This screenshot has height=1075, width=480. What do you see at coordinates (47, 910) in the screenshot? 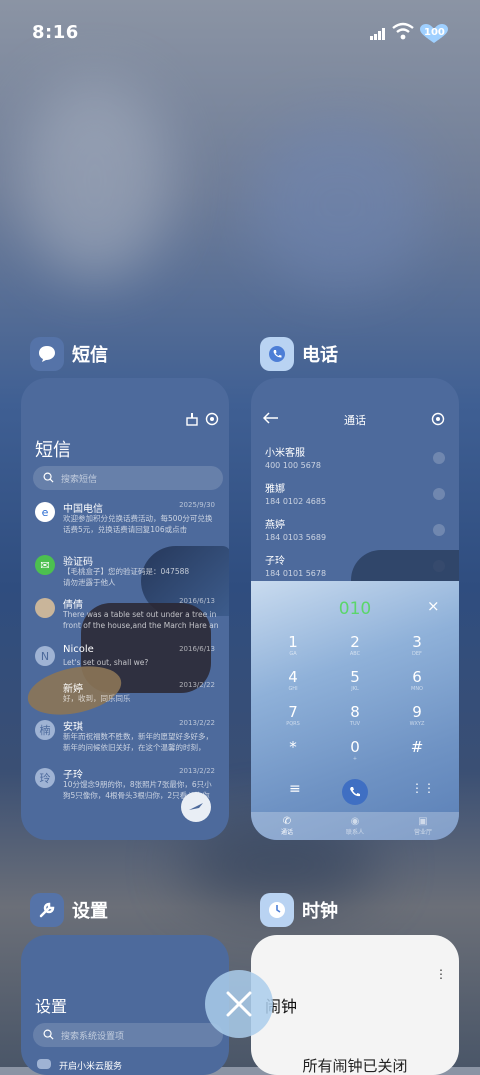
I see `settings-app-icon` at bounding box center [47, 910].